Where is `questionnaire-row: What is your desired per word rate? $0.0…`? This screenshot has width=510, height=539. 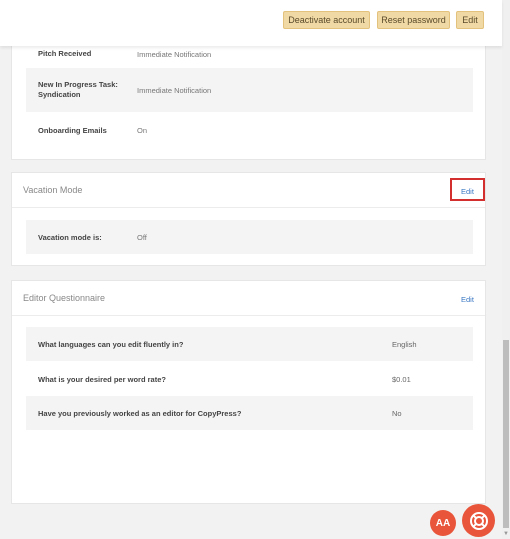
questionnaire-row: What is your desired per word rate? $0.0… is located at coordinates (249, 379).